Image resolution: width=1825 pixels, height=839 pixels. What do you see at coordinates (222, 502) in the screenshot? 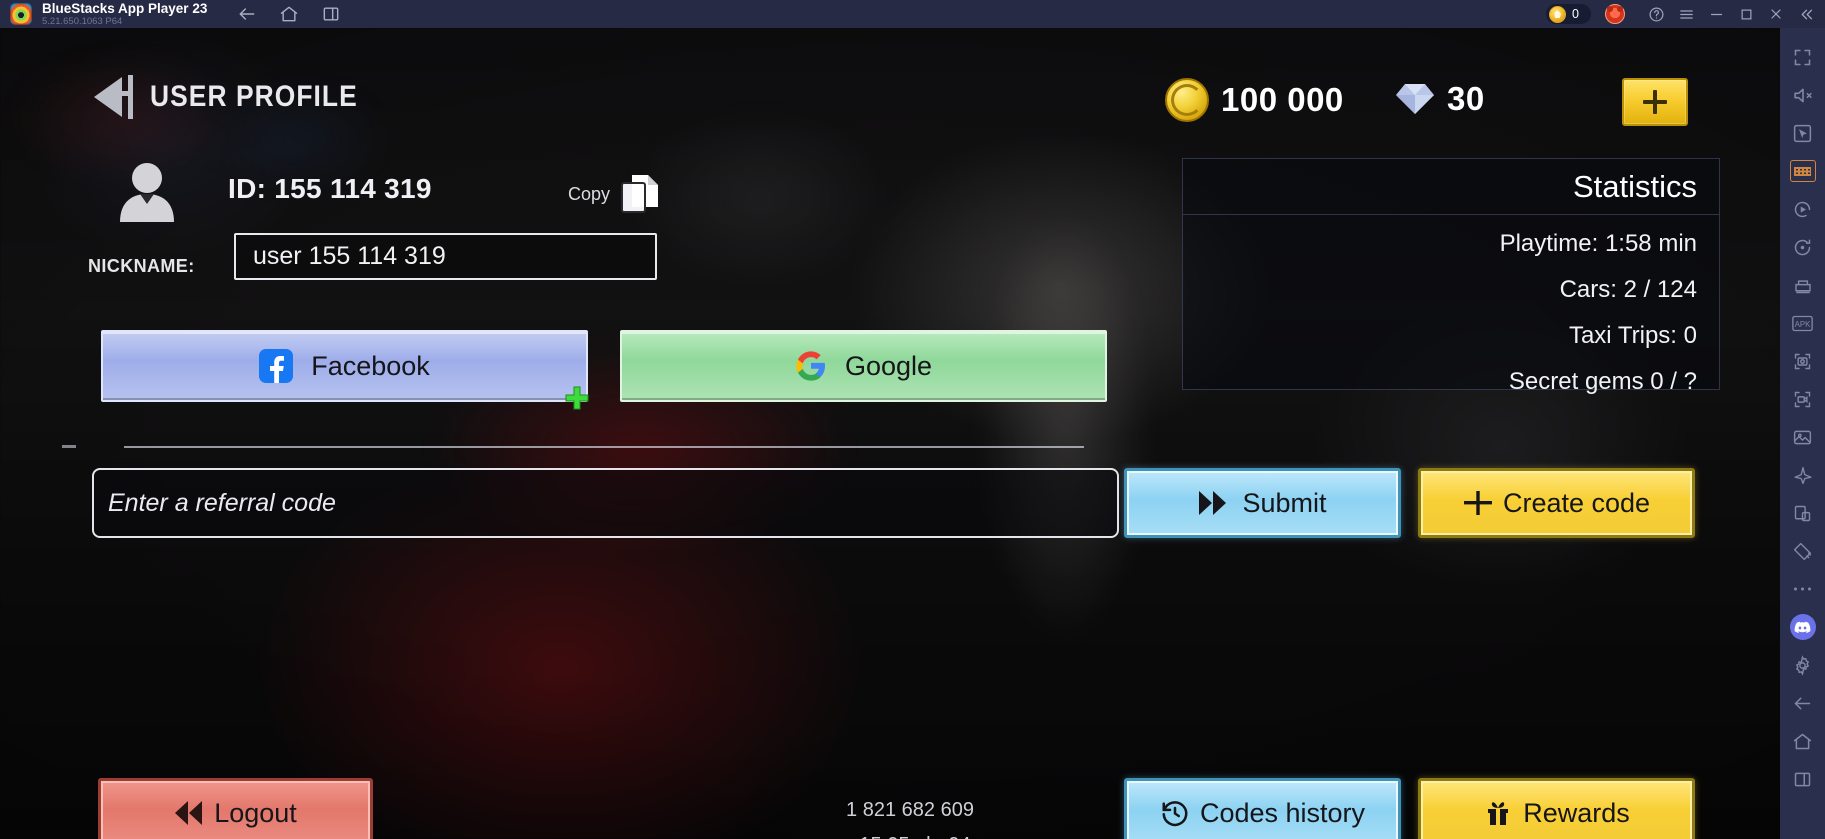
I see `referral-placeholder: Enter a referral code` at bounding box center [222, 502].